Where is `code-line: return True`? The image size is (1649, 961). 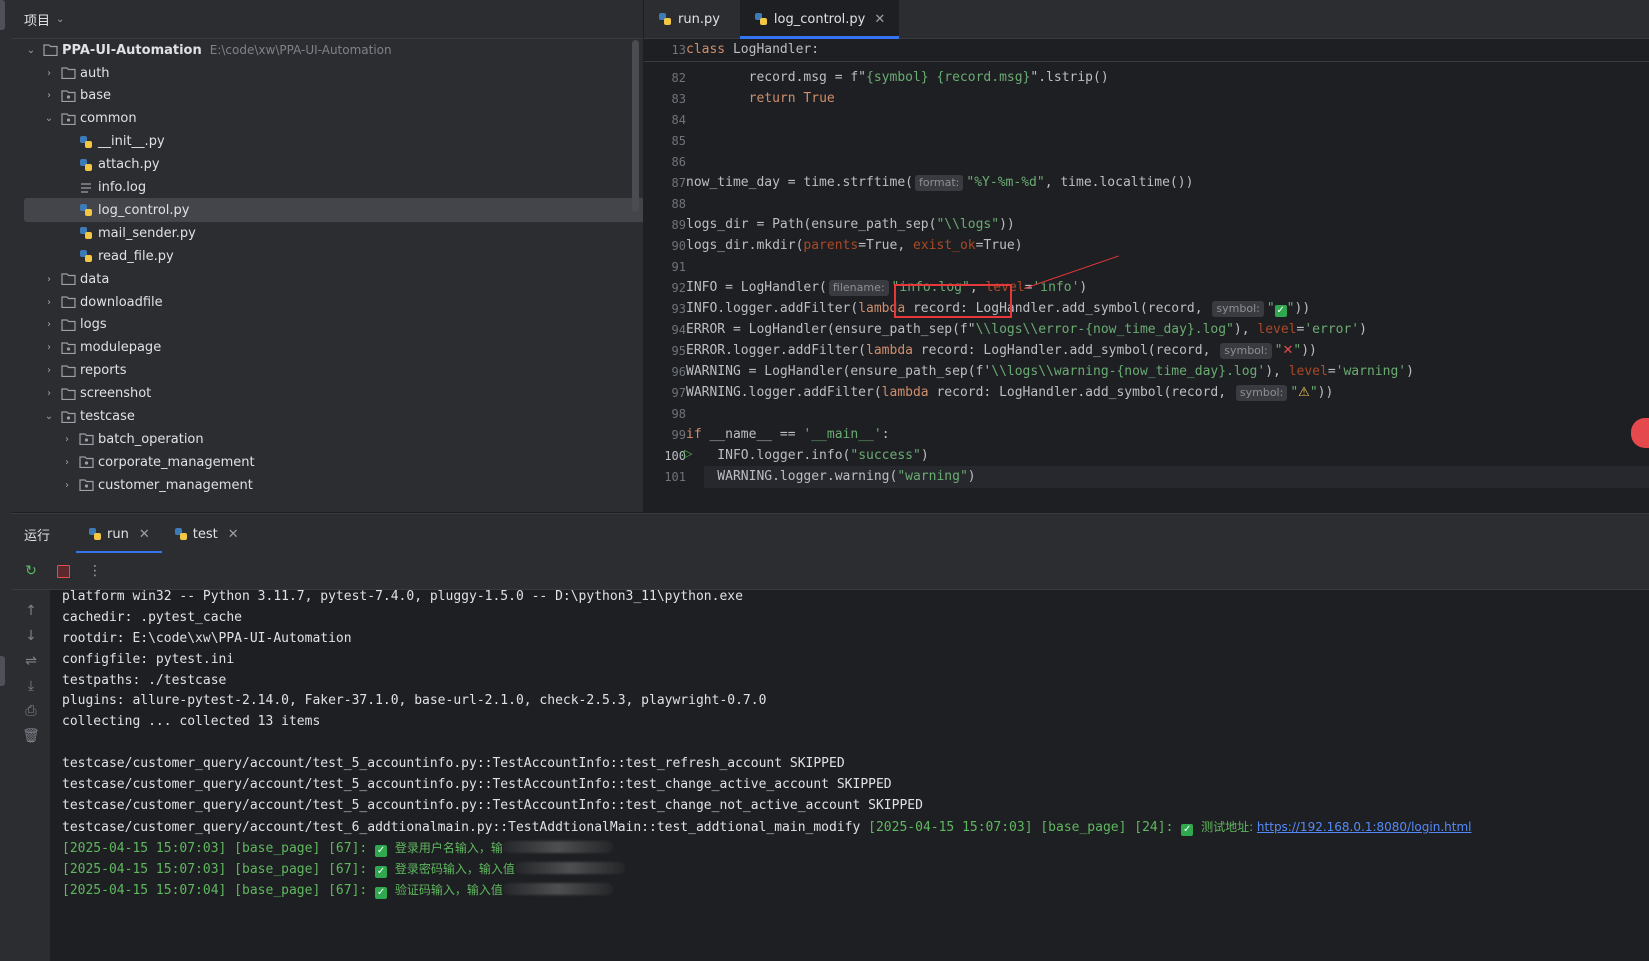
code-line: return True is located at coordinates (760, 99).